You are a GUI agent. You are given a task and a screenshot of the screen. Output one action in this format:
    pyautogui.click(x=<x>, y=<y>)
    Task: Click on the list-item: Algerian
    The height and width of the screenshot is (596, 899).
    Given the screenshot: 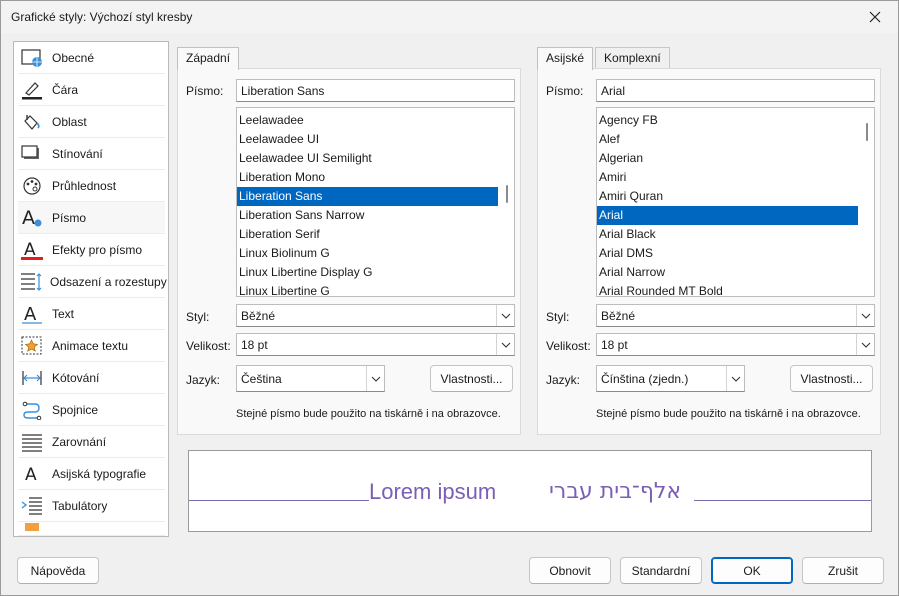 What is the action you would take?
    pyautogui.click(x=727, y=158)
    